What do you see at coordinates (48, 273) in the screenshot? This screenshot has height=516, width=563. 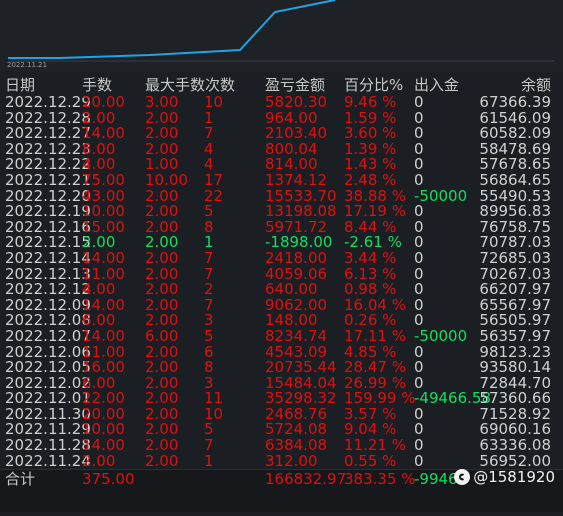 I see `cell-date: 2022.12.13` at bounding box center [48, 273].